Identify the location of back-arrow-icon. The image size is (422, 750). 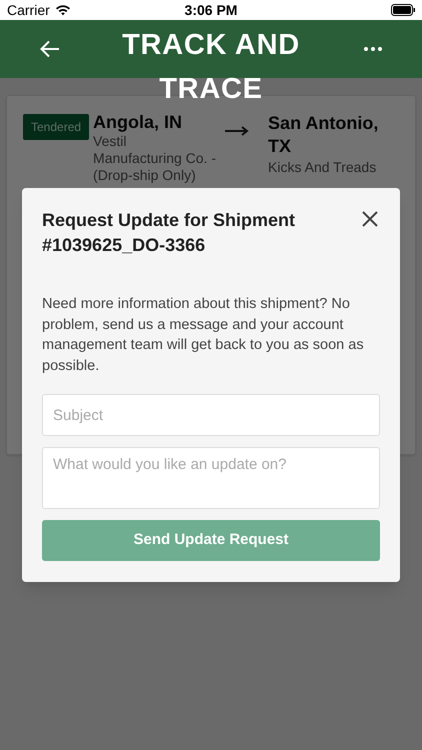
(50, 49).